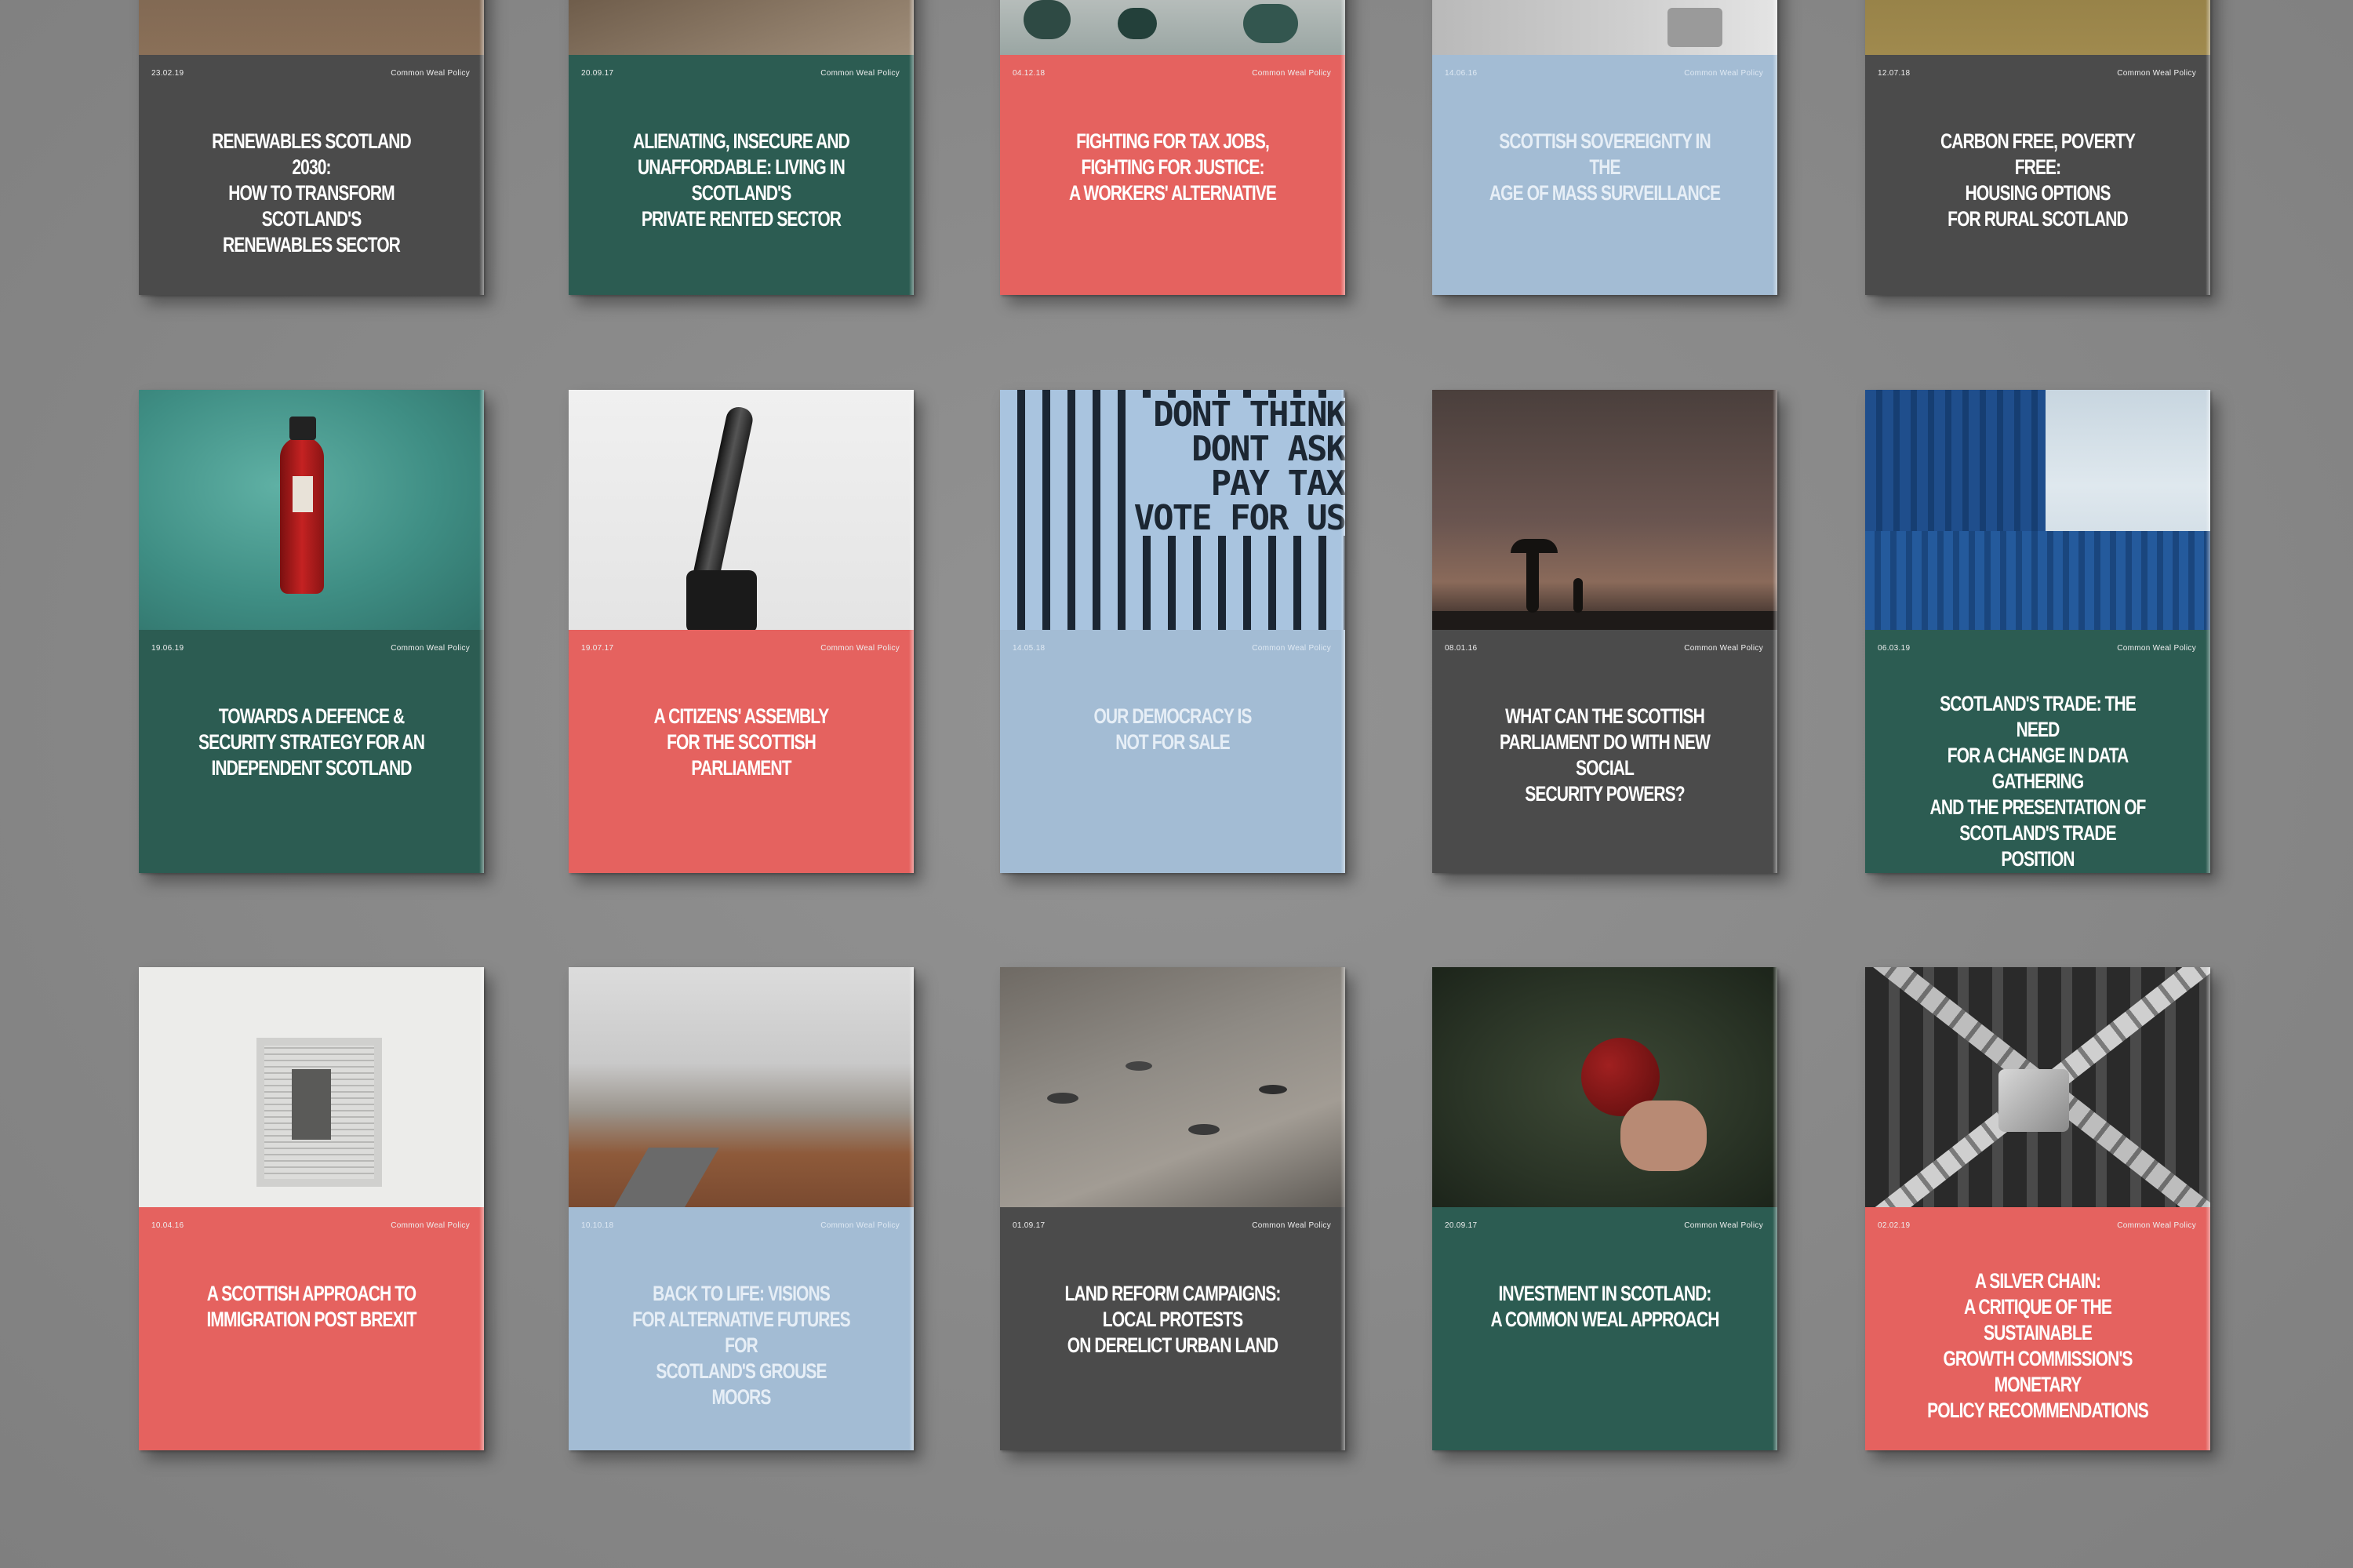 Image resolution: width=2353 pixels, height=1568 pixels. Describe the element at coordinates (1029, 648) in the screenshot. I see `publication-date: 14.05.18` at that location.